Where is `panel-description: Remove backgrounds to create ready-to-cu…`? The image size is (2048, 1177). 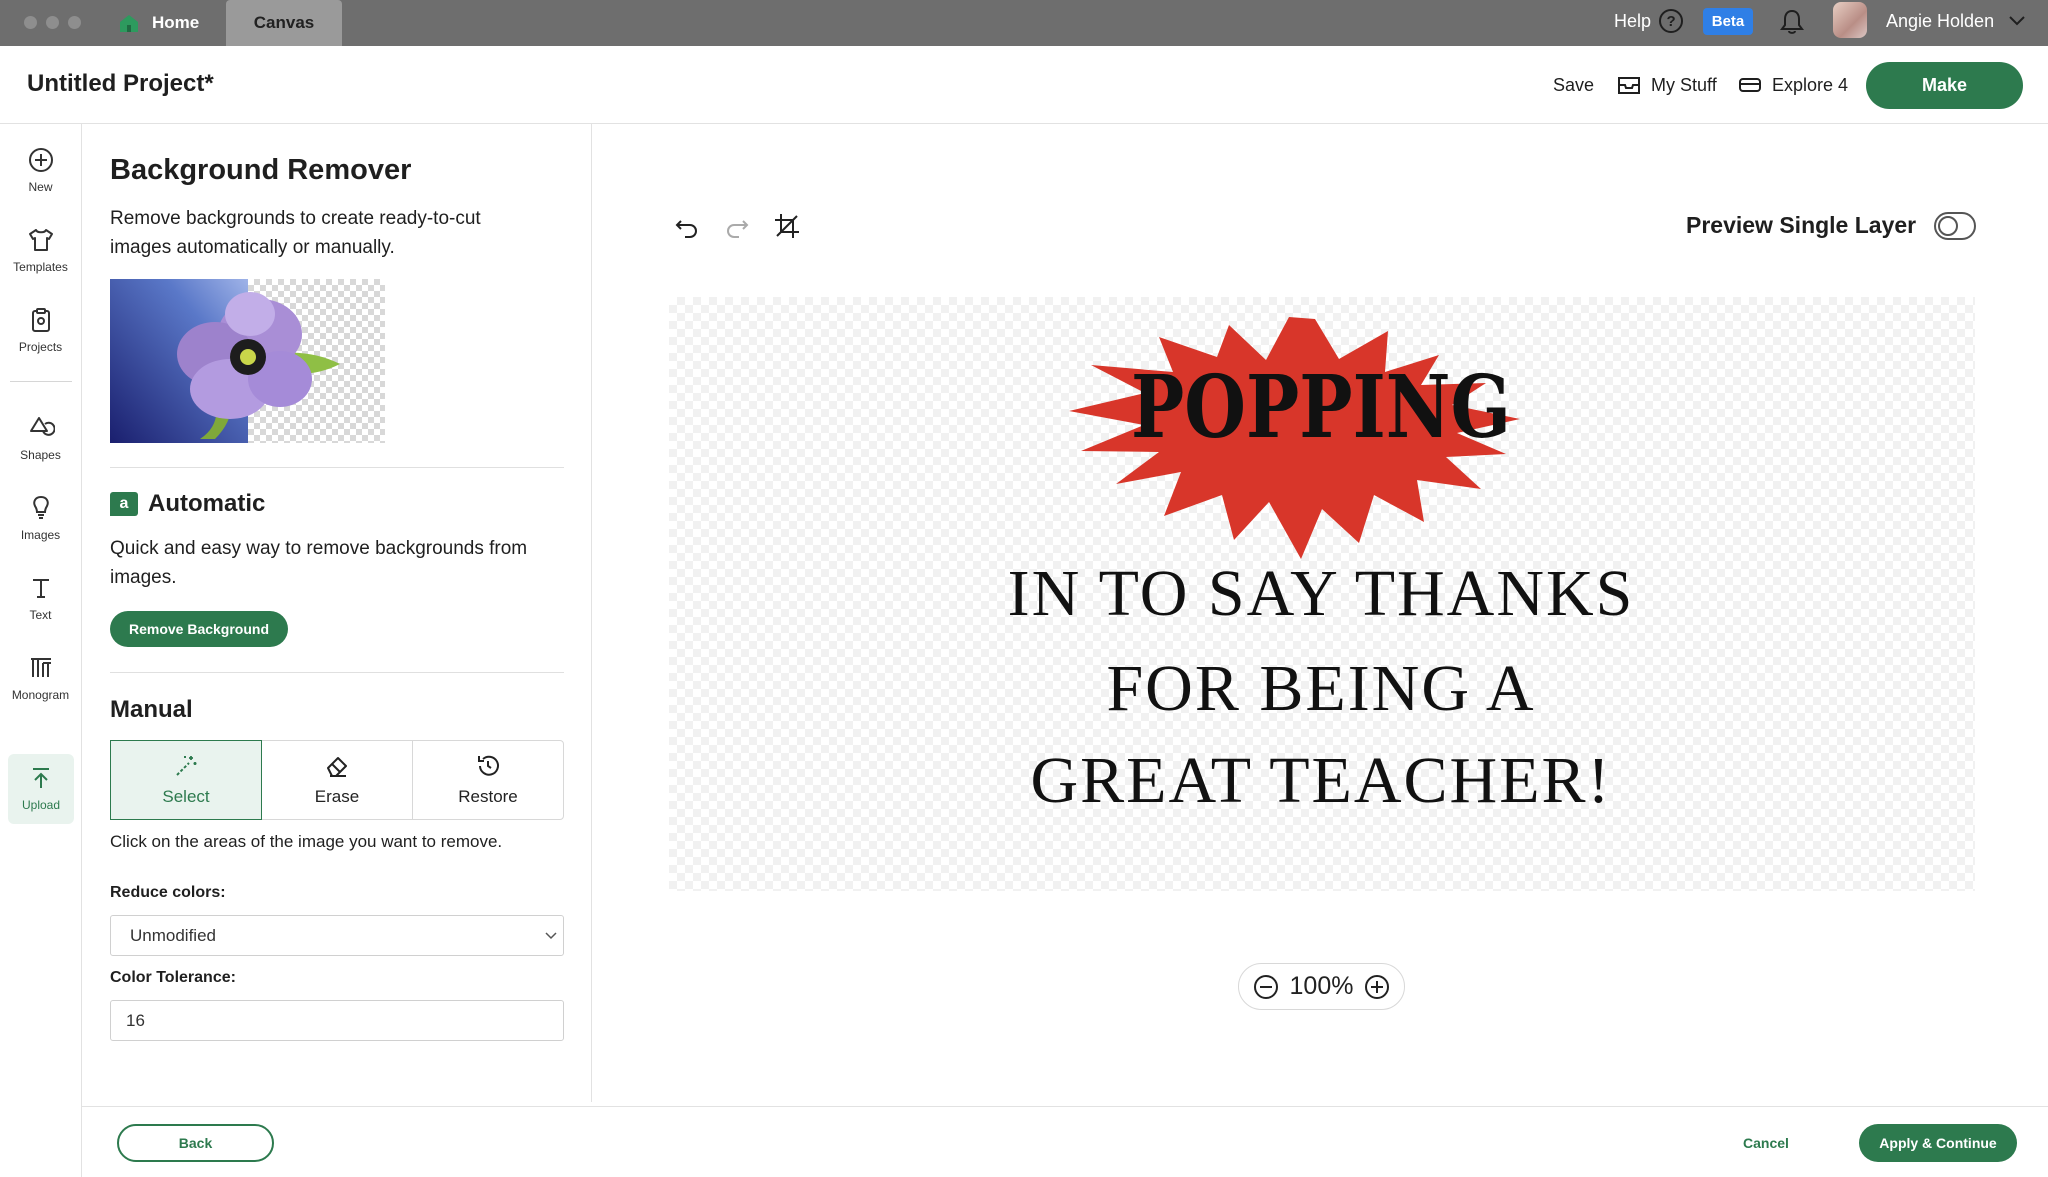 panel-description: Remove backgrounds to create ready-to-cu… is located at coordinates (295, 233).